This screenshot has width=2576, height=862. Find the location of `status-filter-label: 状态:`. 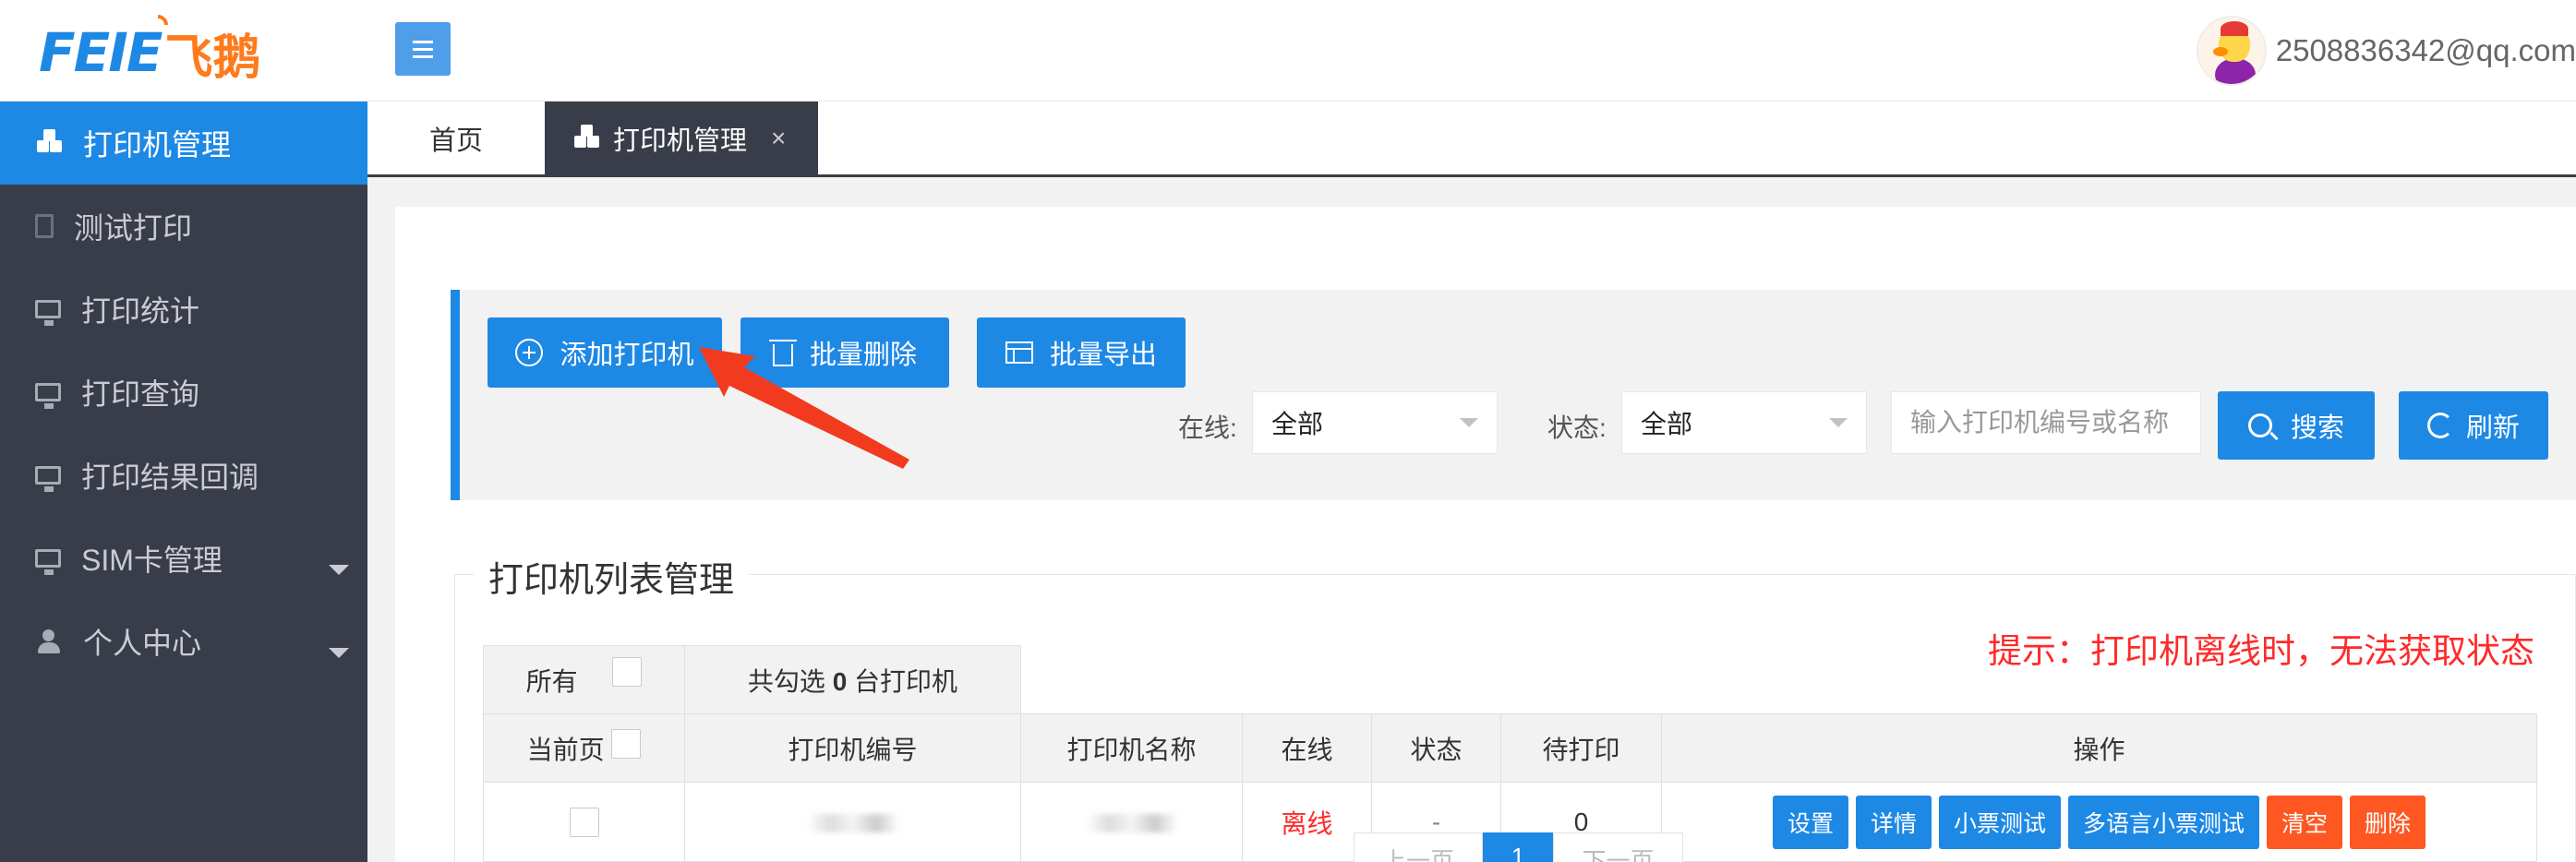

status-filter-label: 状态: is located at coordinates (1577, 427).